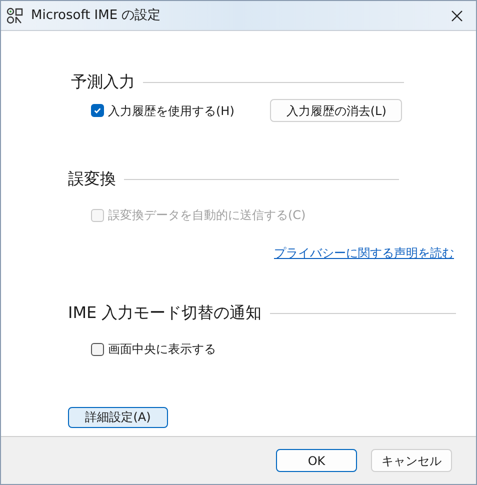 This screenshot has height=485, width=477. I want to click on privacy-link: プライバシーに関する声明を読む, so click(364, 253).